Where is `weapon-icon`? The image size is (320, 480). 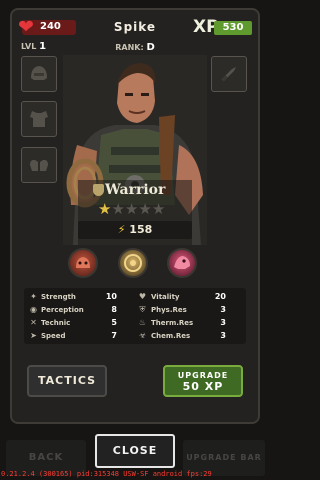 weapon-icon is located at coordinates (228, 74).